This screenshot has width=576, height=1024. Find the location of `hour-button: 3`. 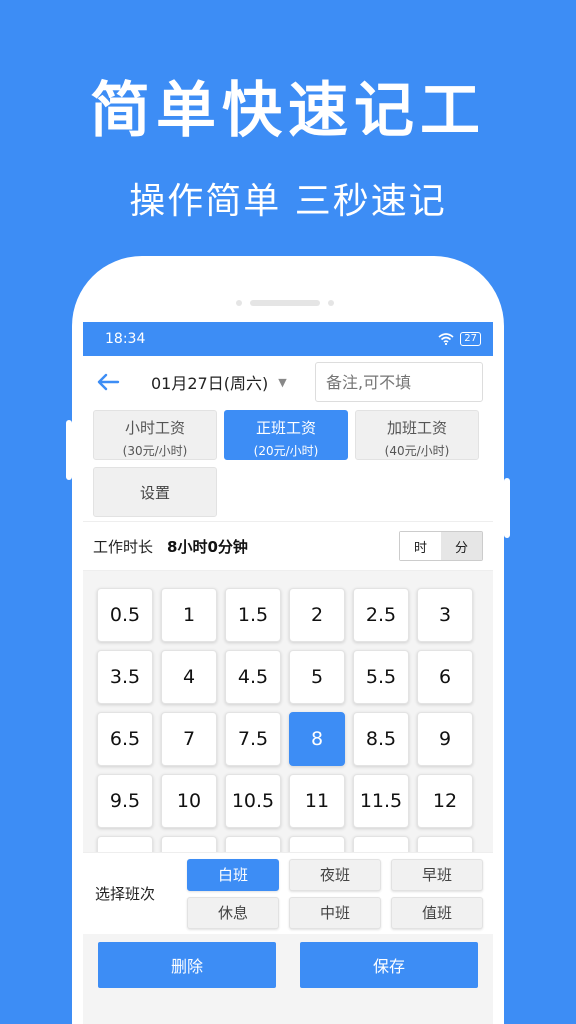

hour-button: 3 is located at coordinates (445, 615).